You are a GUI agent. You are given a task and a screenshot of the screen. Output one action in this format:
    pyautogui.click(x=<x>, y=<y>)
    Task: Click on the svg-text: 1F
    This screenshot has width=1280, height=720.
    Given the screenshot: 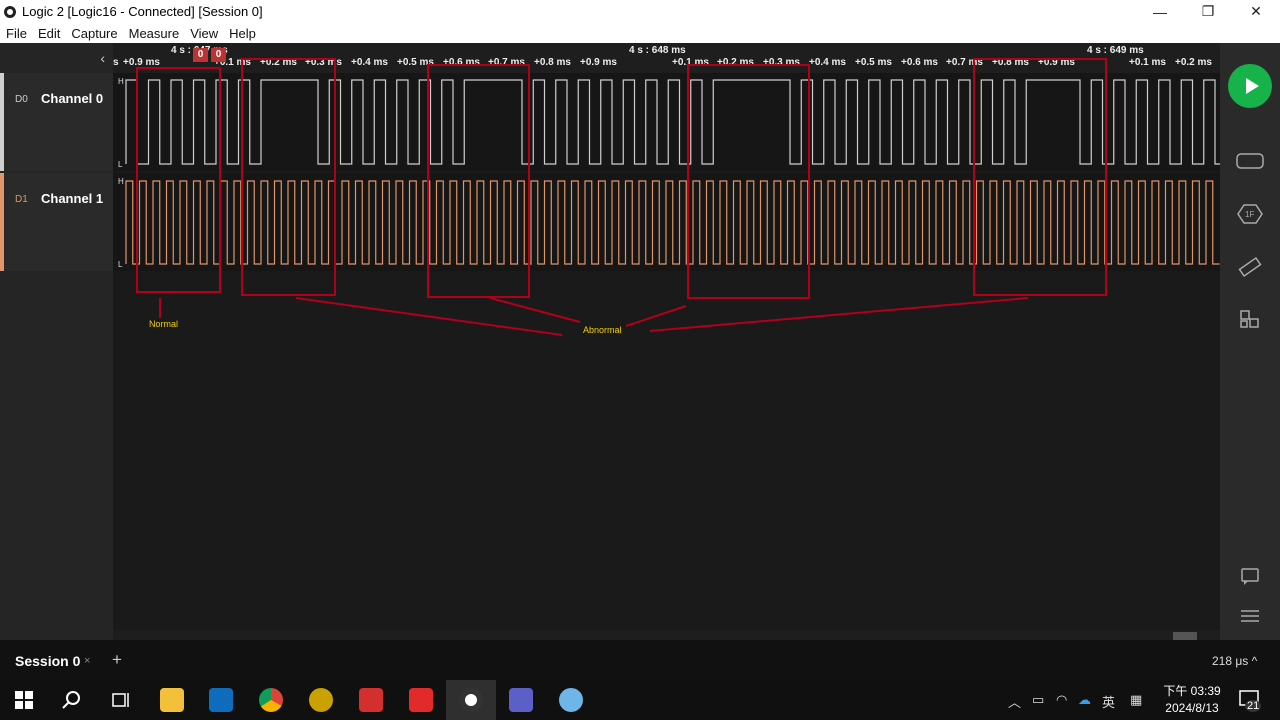 What is the action you would take?
    pyautogui.click(x=1249, y=214)
    